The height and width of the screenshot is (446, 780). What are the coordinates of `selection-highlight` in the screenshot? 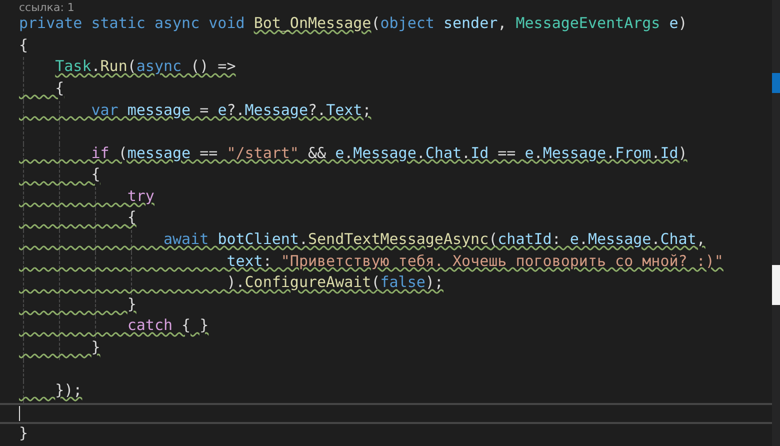 It's located at (776, 83).